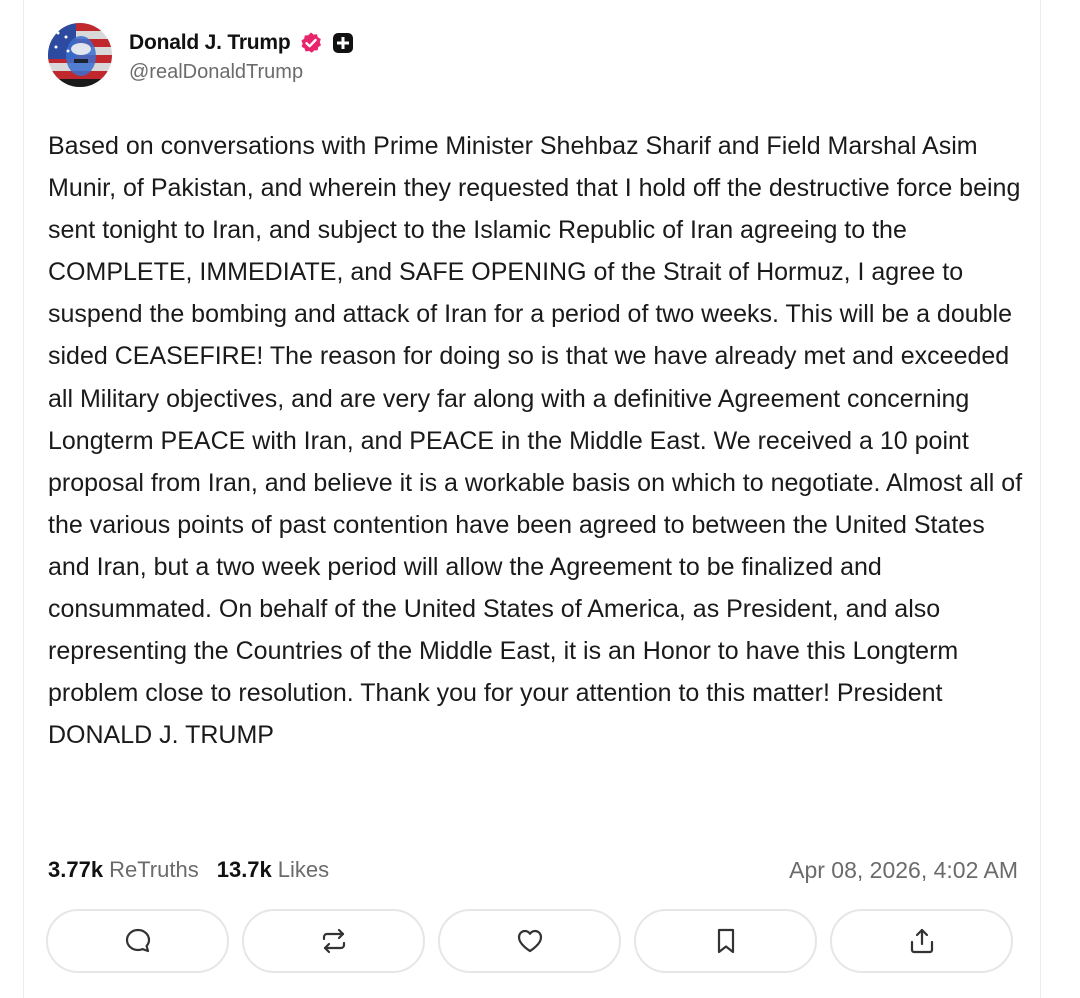  I want to click on retruth-button, so click(333, 941).